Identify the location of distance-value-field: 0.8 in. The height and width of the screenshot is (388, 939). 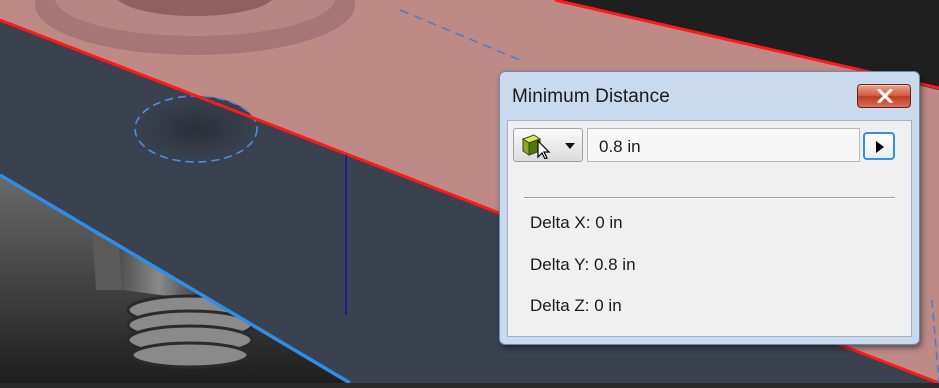
(723, 145).